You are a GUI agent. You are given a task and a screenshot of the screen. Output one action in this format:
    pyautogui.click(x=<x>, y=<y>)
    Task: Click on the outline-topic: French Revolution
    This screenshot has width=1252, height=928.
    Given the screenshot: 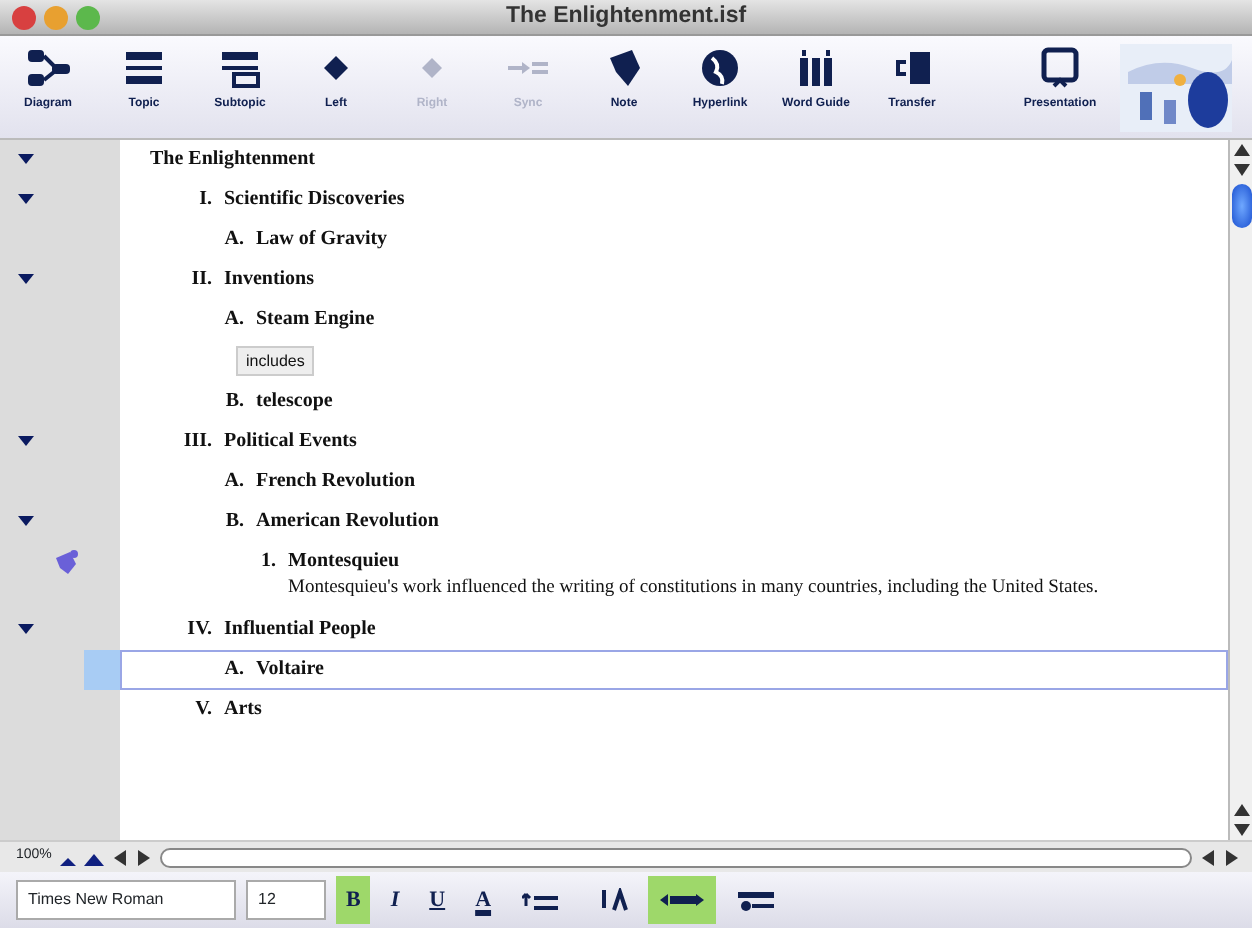 What is the action you would take?
    pyautogui.click(x=336, y=481)
    